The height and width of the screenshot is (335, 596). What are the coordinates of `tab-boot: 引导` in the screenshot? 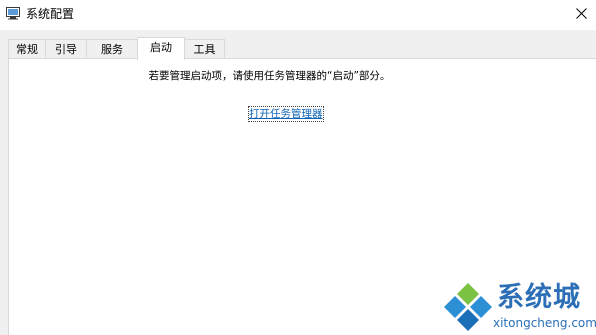 It's located at (66, 48).